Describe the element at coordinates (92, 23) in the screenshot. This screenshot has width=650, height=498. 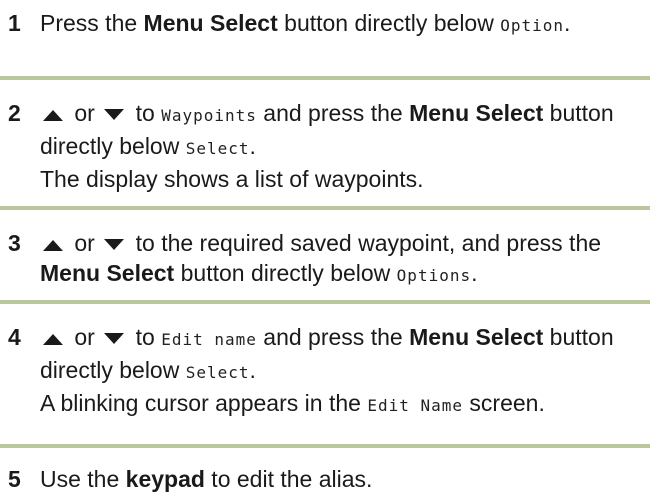
I see `step-text-fragment: Press the` at that location.